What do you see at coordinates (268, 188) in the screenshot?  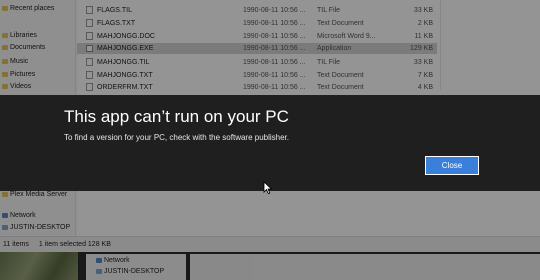 I see `mouse-pointer-icon` at bounding box center [268, 188].